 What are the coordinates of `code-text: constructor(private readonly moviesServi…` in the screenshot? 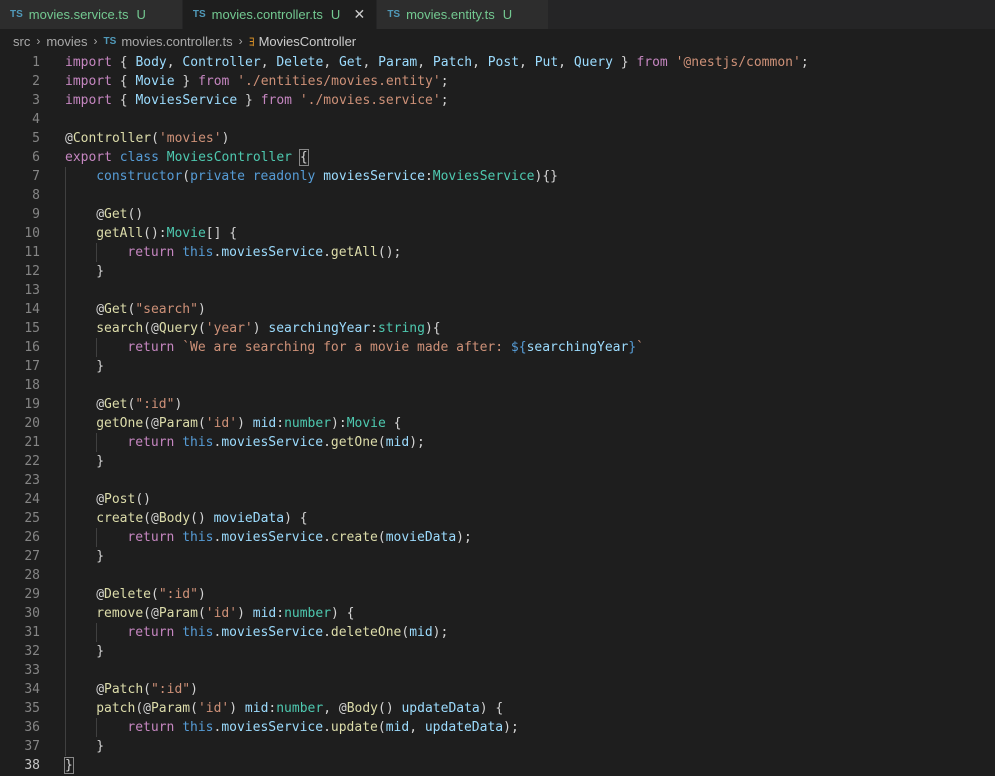 It's located at (327, 176).